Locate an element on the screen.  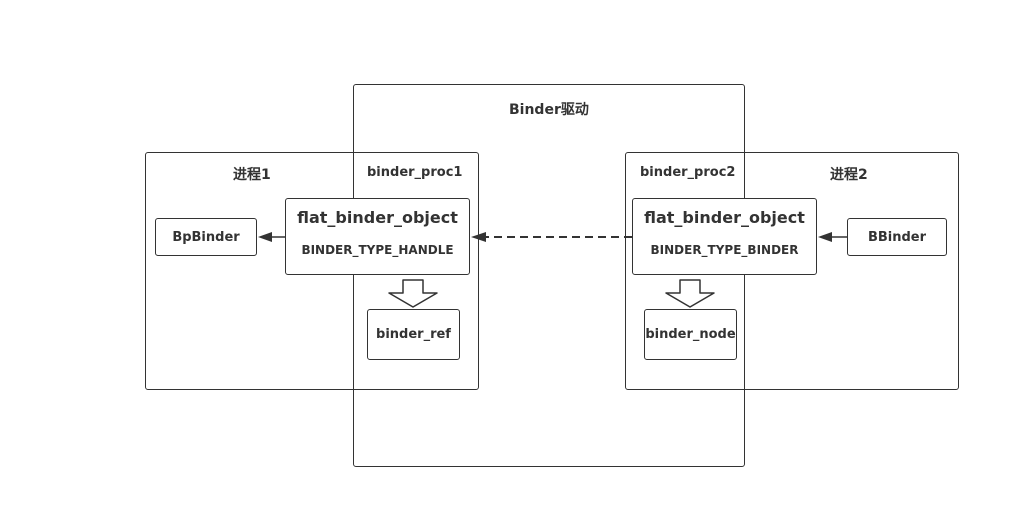
connectors is located at coordinates (552, 270).